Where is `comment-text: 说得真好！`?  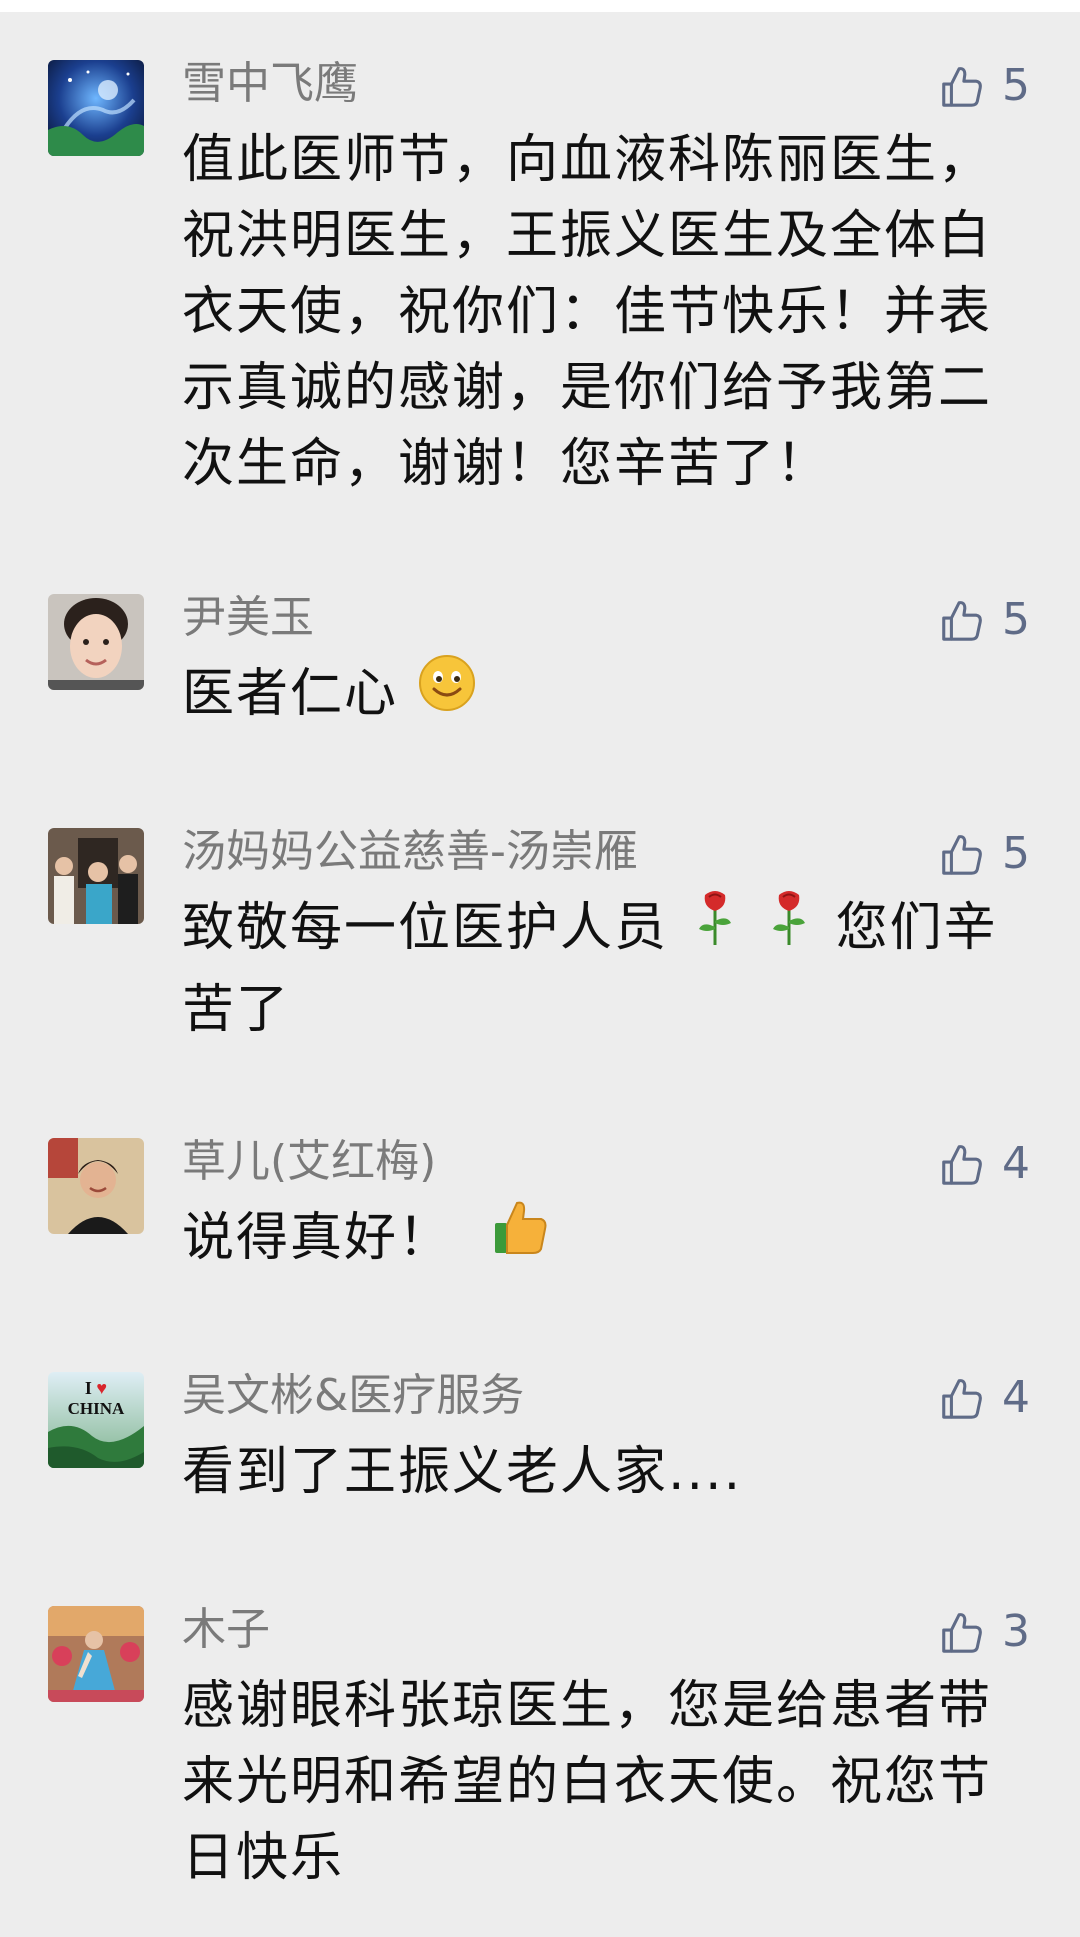
comment-text: 说得真好！ is located at coordinates (612, 1241).